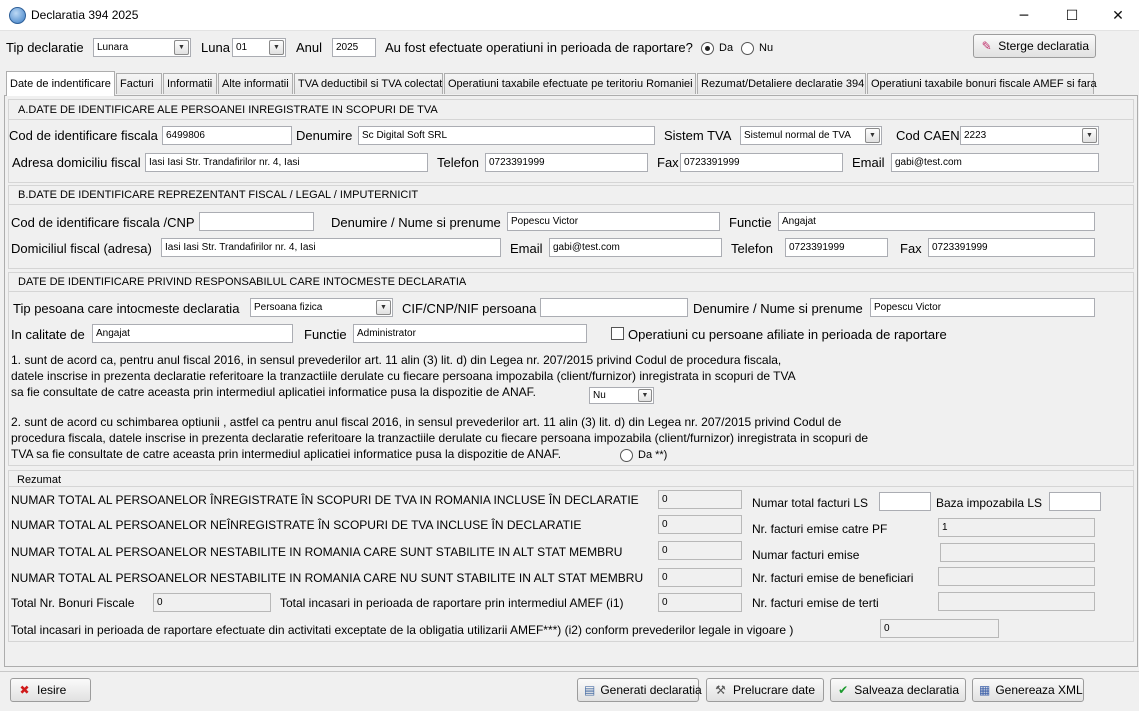 The image size is (1139, 711). Describe the element at coordinates (60, 83) in the screenshot. I see `tab-date-de-identificare: Date de indentificare` at that location.